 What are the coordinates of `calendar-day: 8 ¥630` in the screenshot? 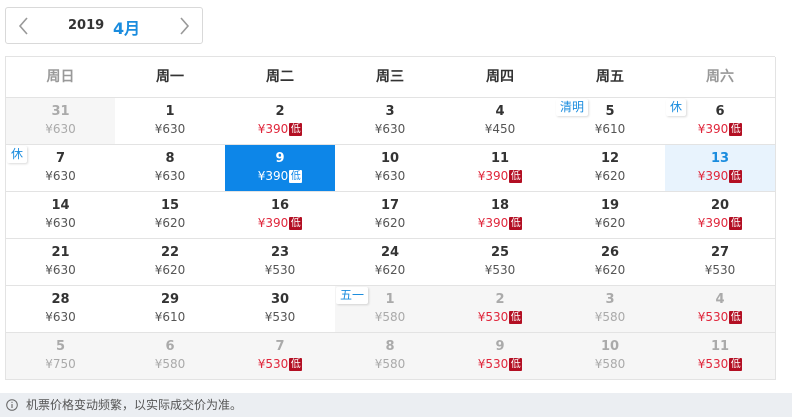 It's located at (170, 168).